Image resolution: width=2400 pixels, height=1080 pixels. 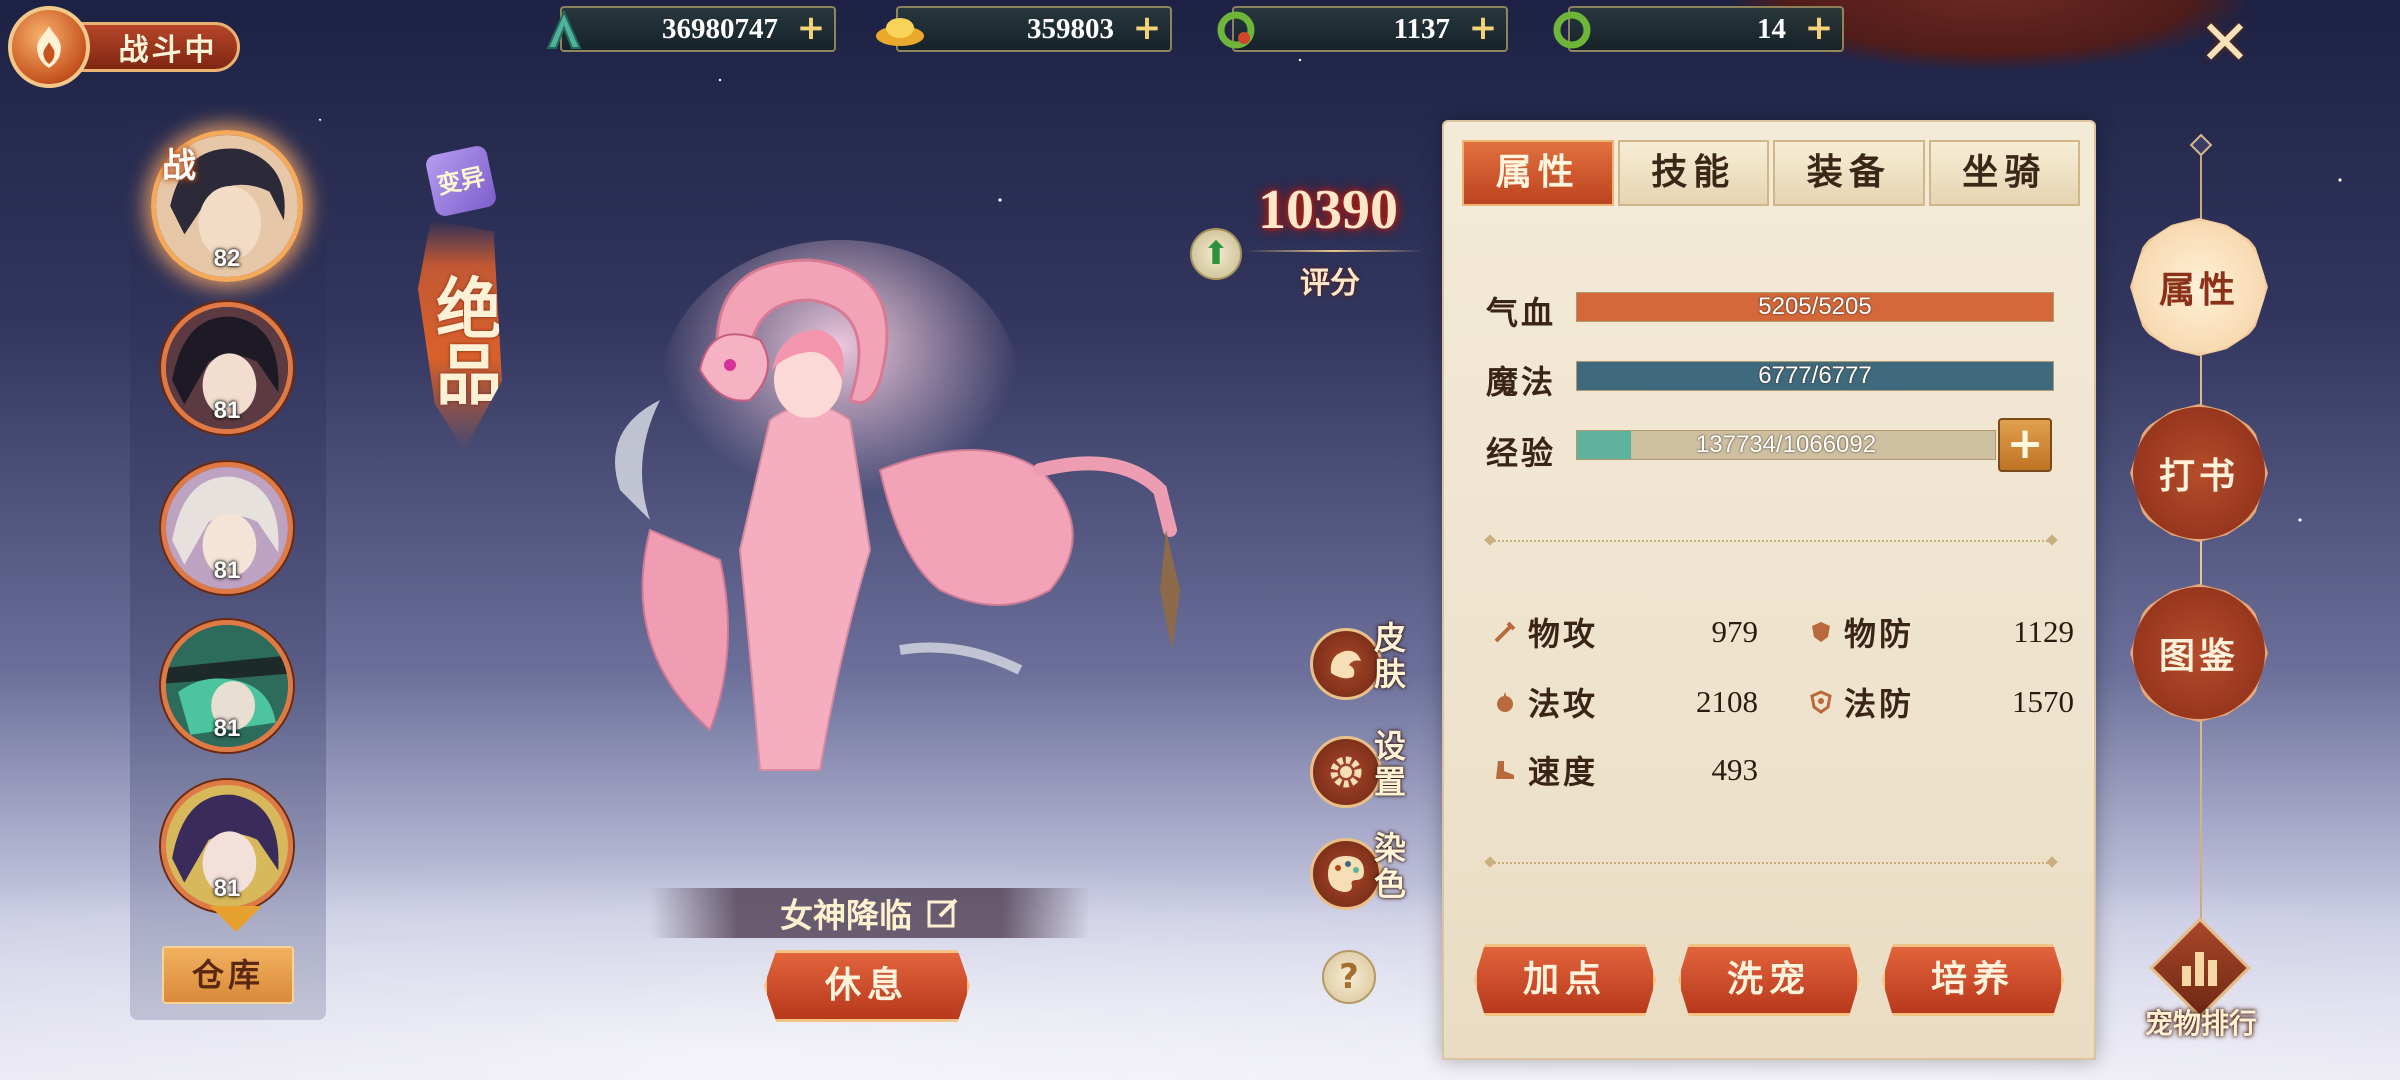 I want to click on magic-shield-icon, so click(x=1821, y=702).